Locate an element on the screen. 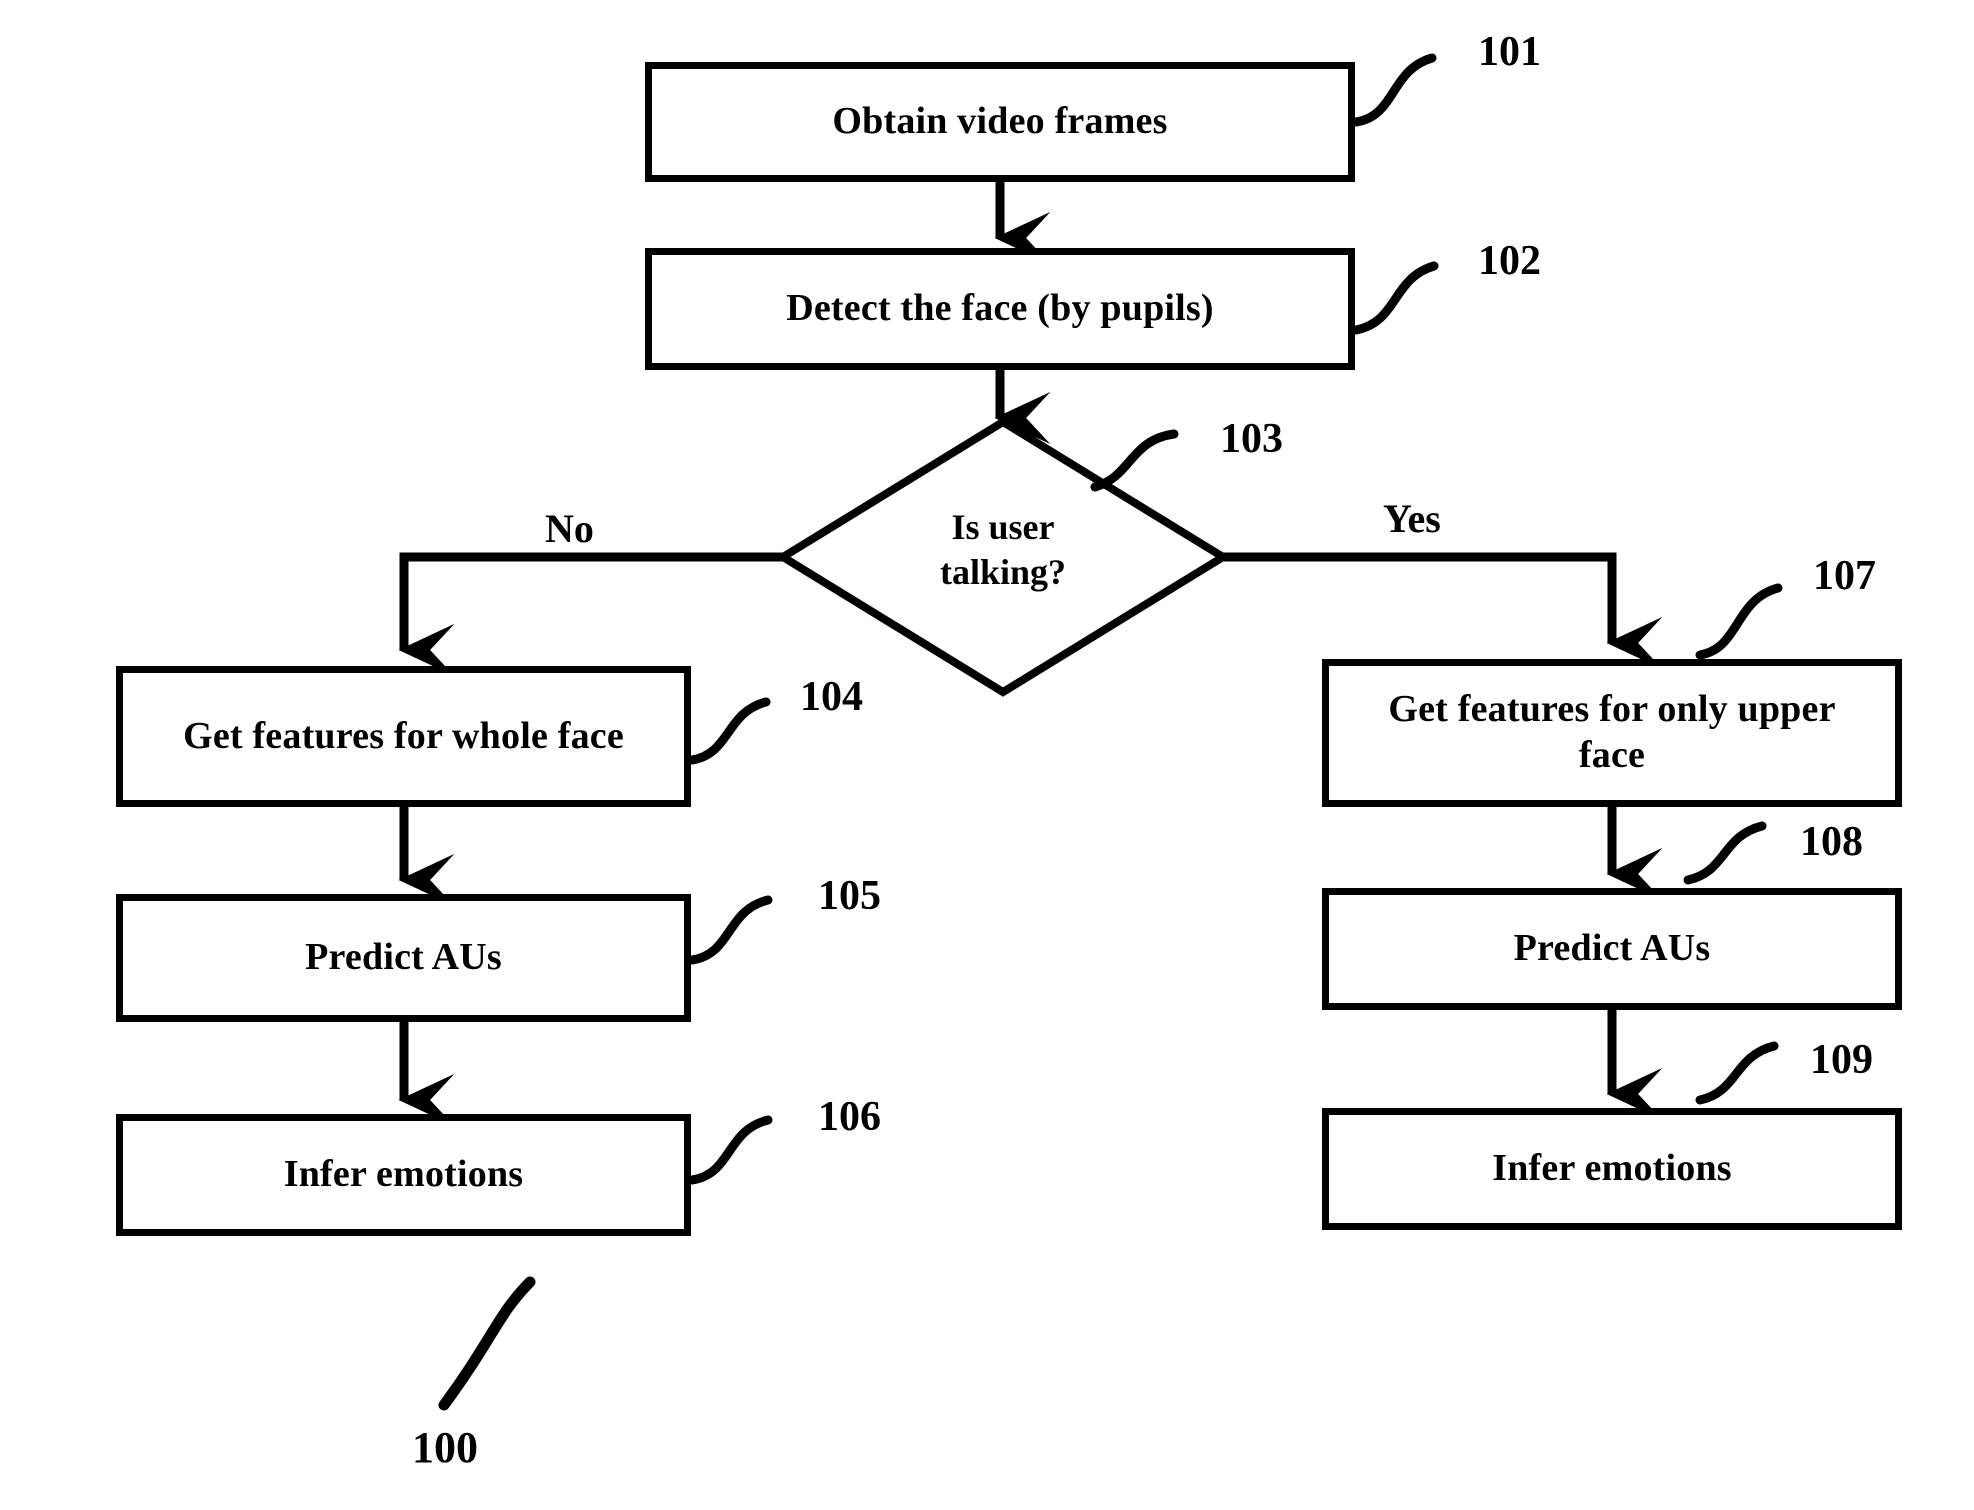  node-get-features-whole-face: Get features for whole face is located at coordinates (403, 736).